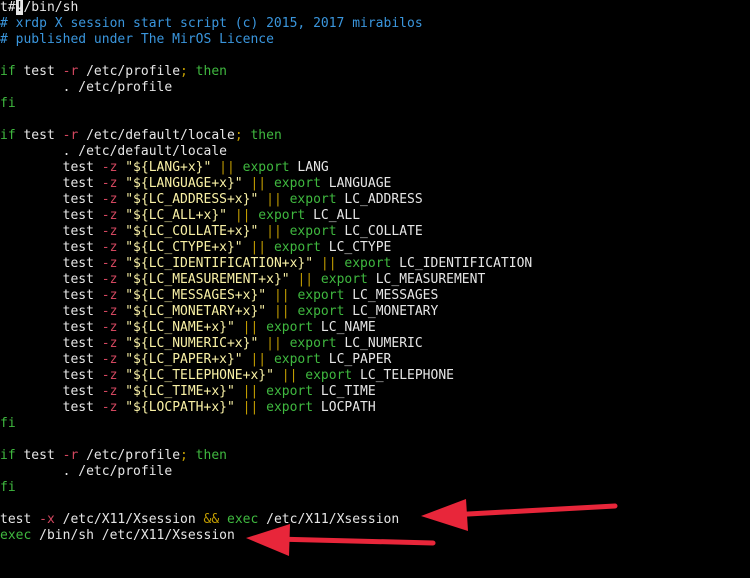  I want to click on code-token-plain: /bin/sh /etc/X11/Xsession, so click(133, 535).